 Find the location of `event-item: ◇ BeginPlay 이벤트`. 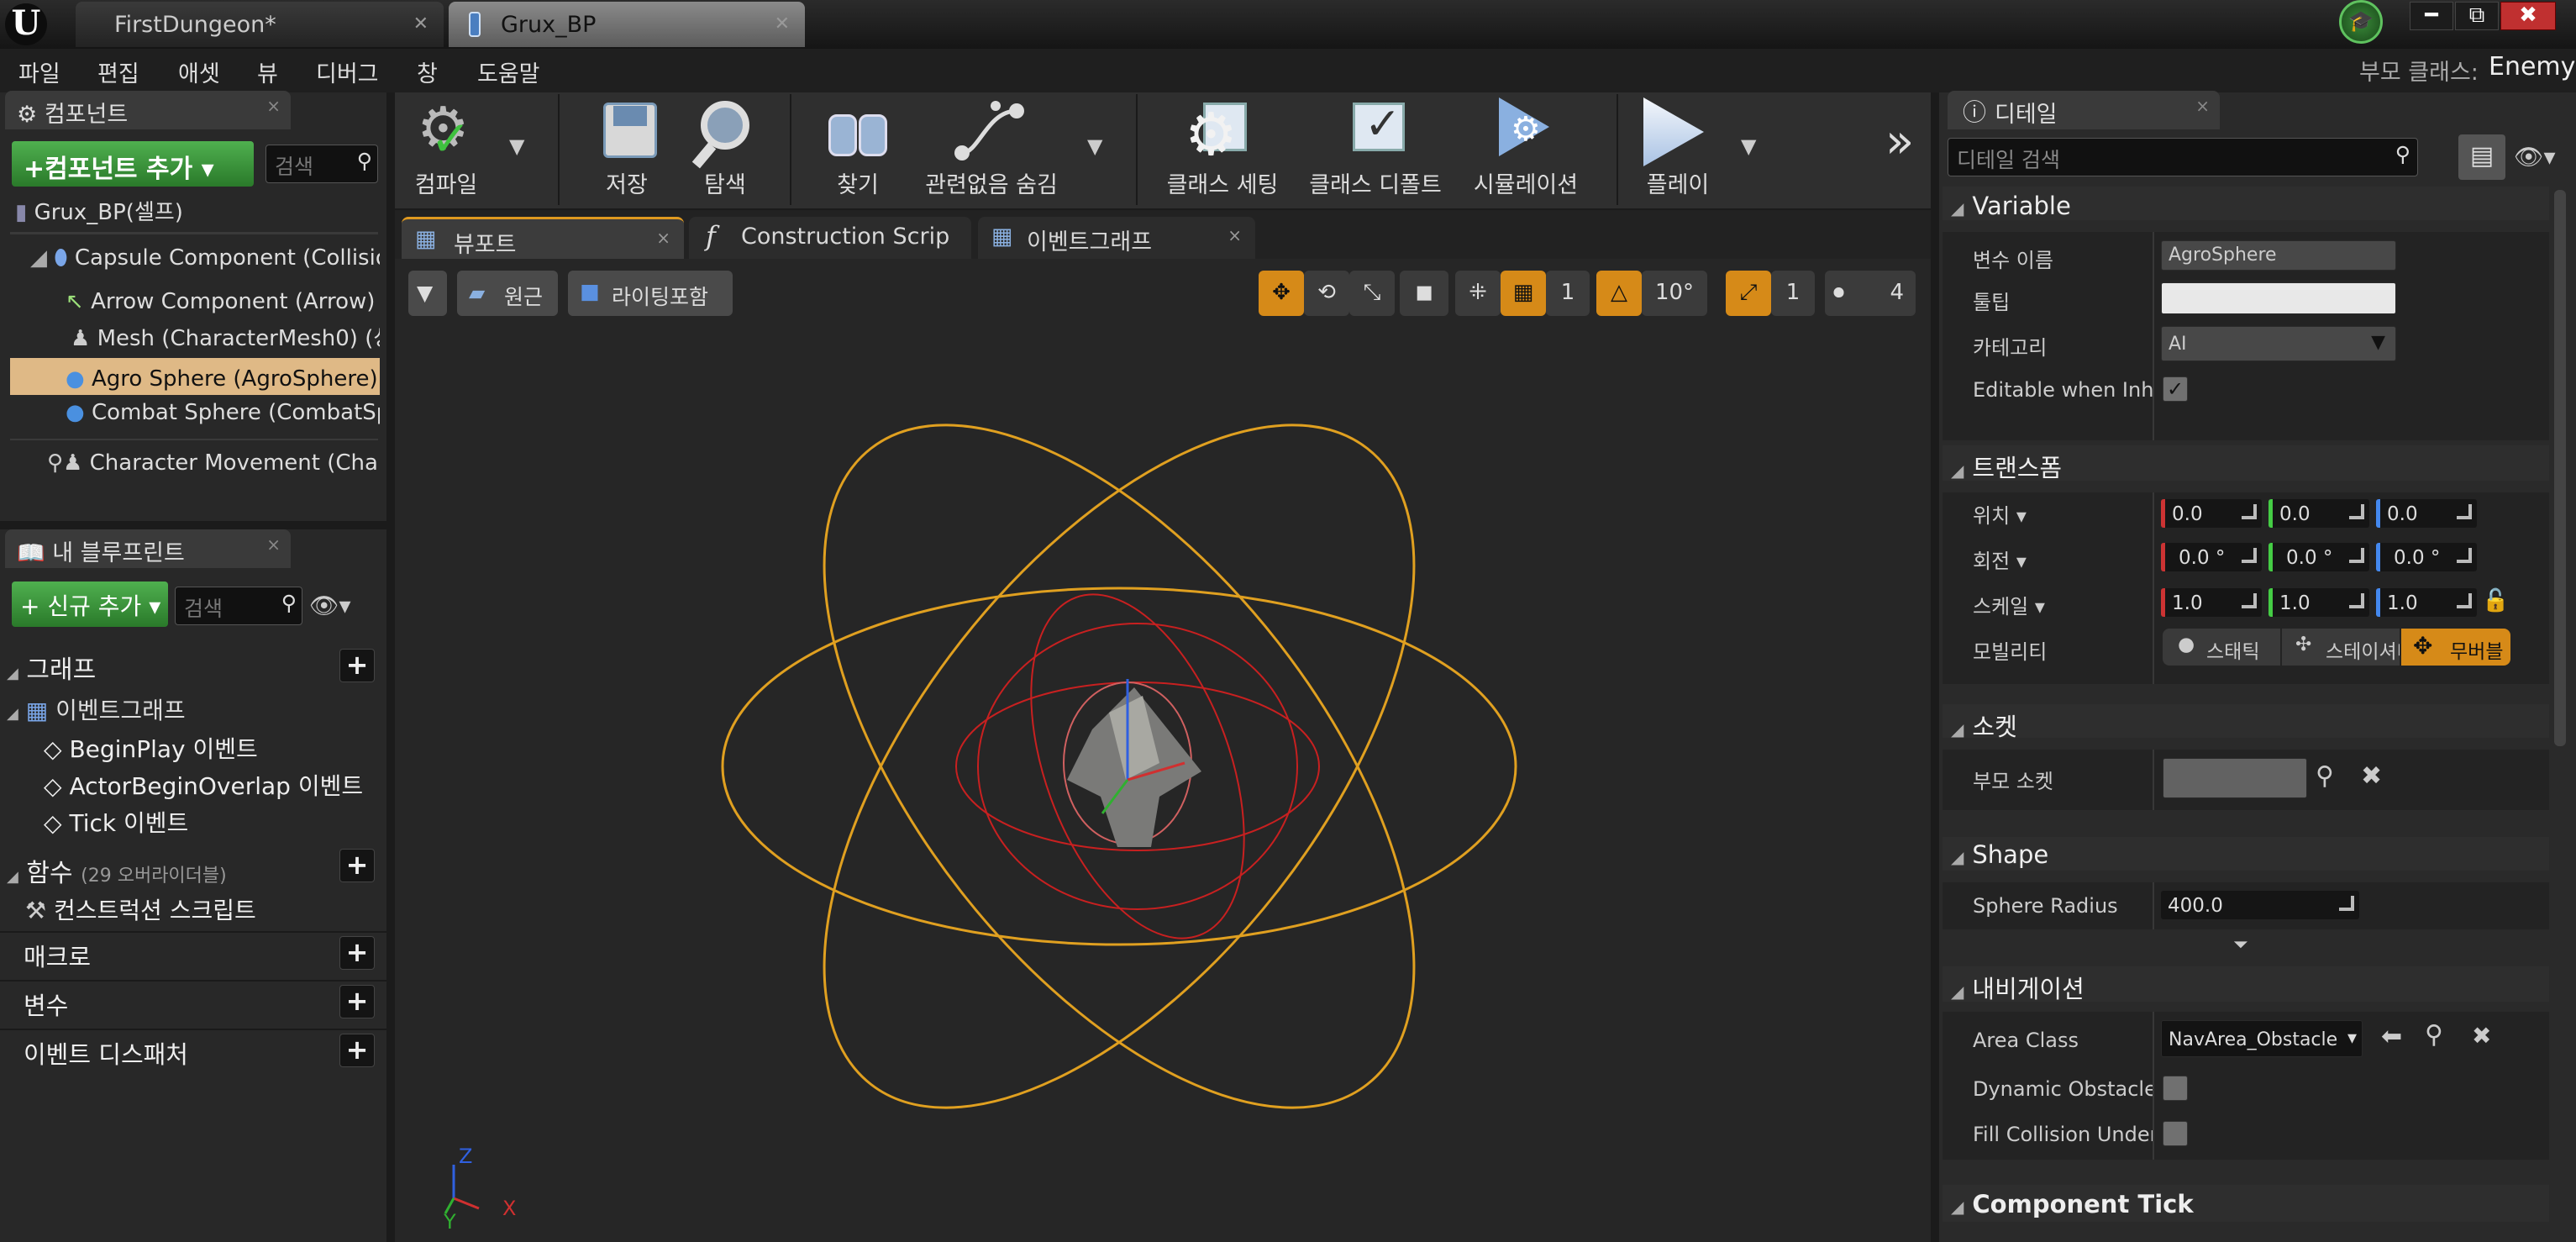

event-item: ◇ BeginPlay 이벤트 is located at coordinates (151, 748).